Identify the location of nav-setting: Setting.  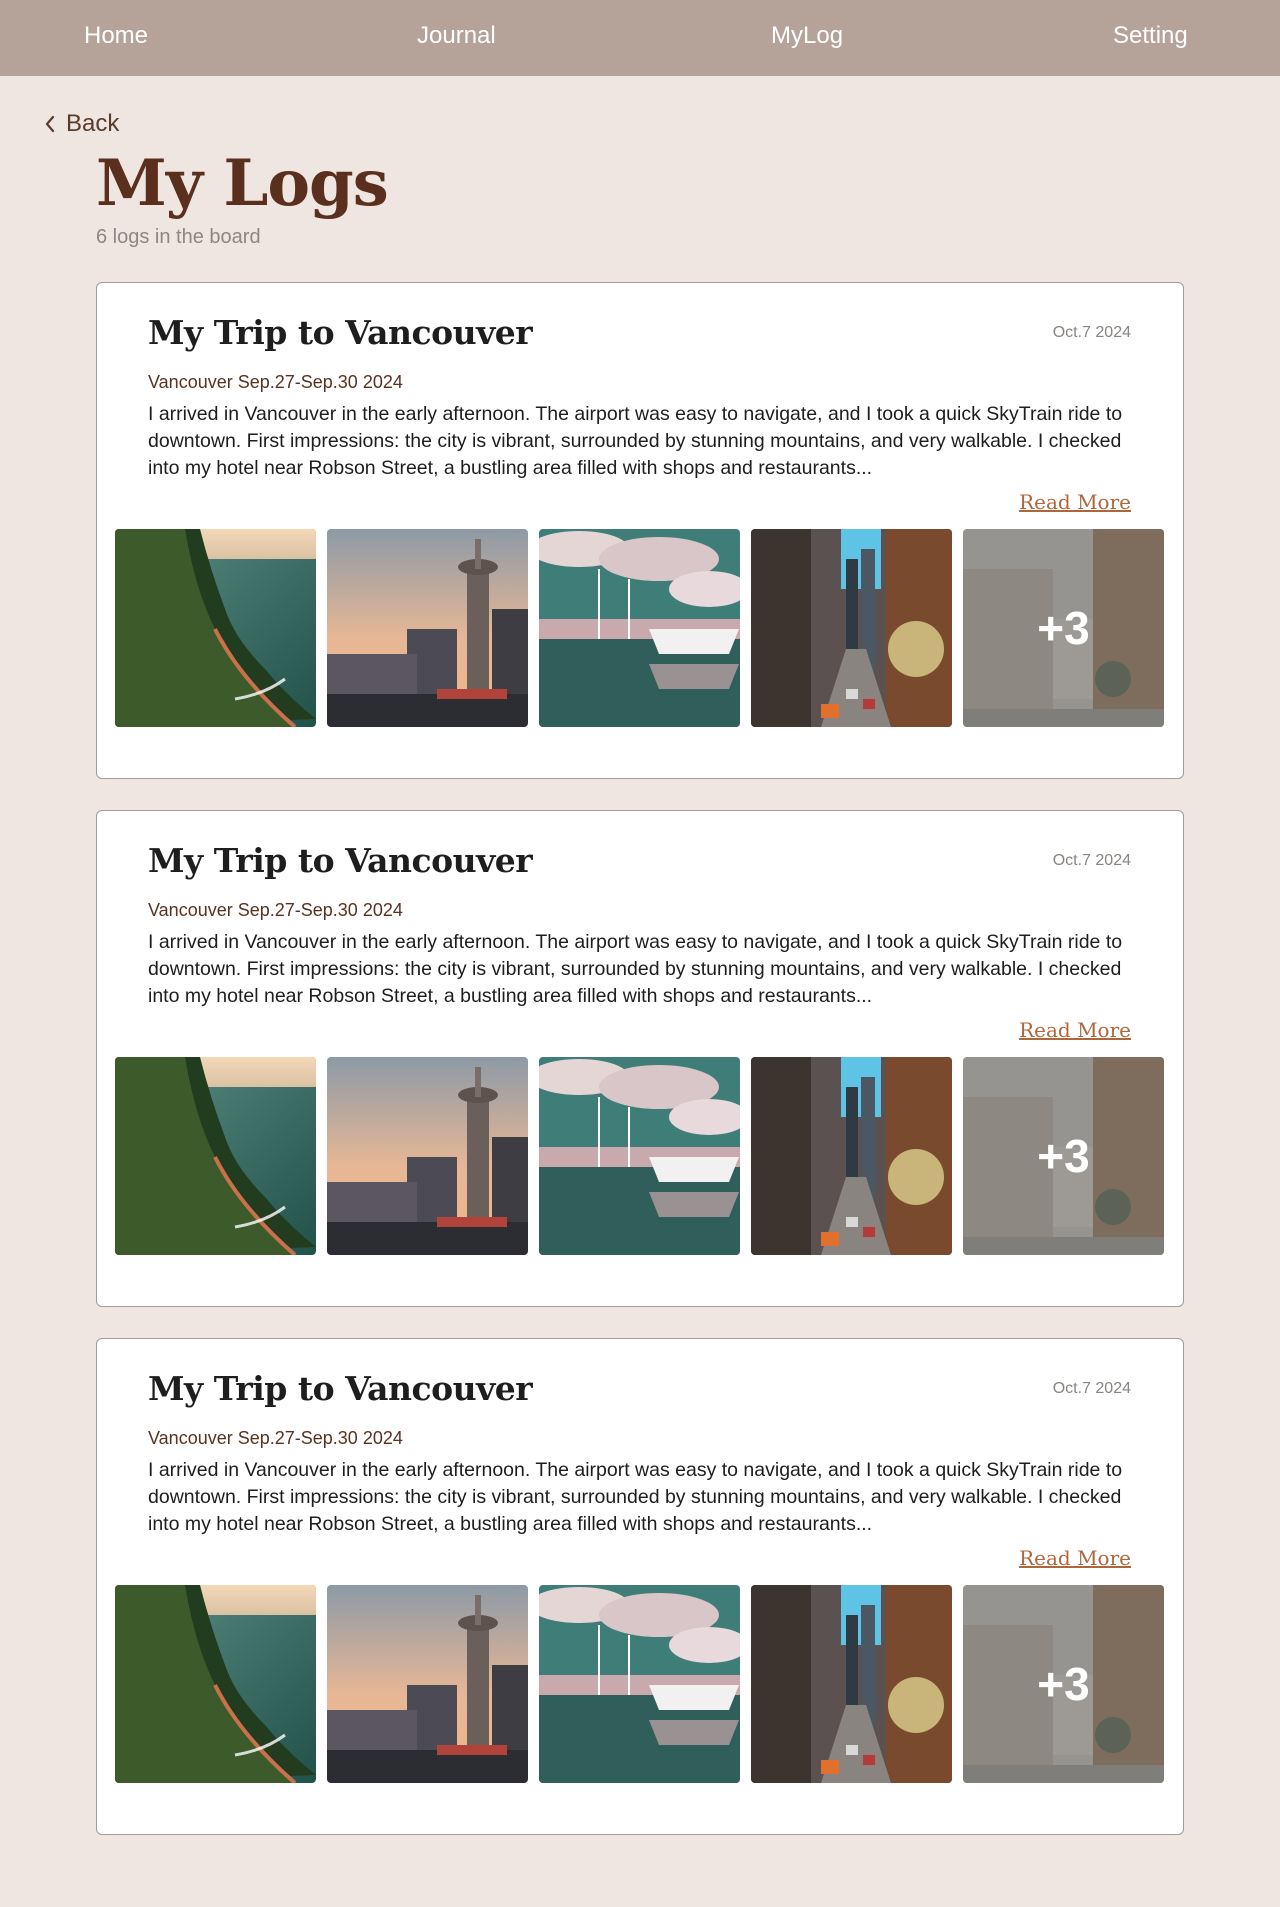
(1150, 36).